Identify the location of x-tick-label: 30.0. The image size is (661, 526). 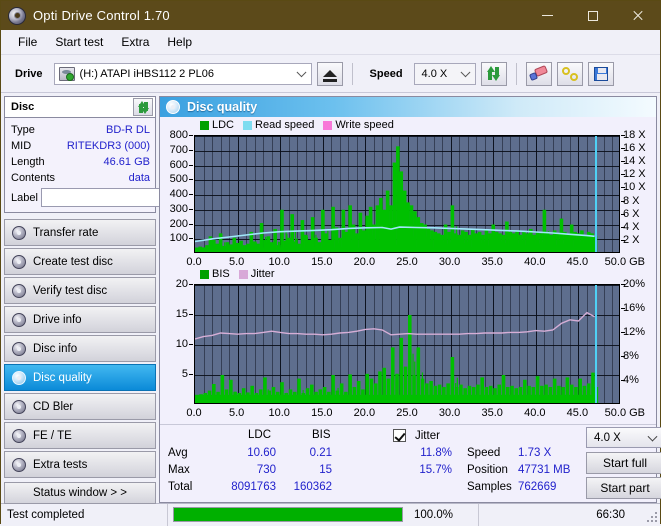
(449, 413).